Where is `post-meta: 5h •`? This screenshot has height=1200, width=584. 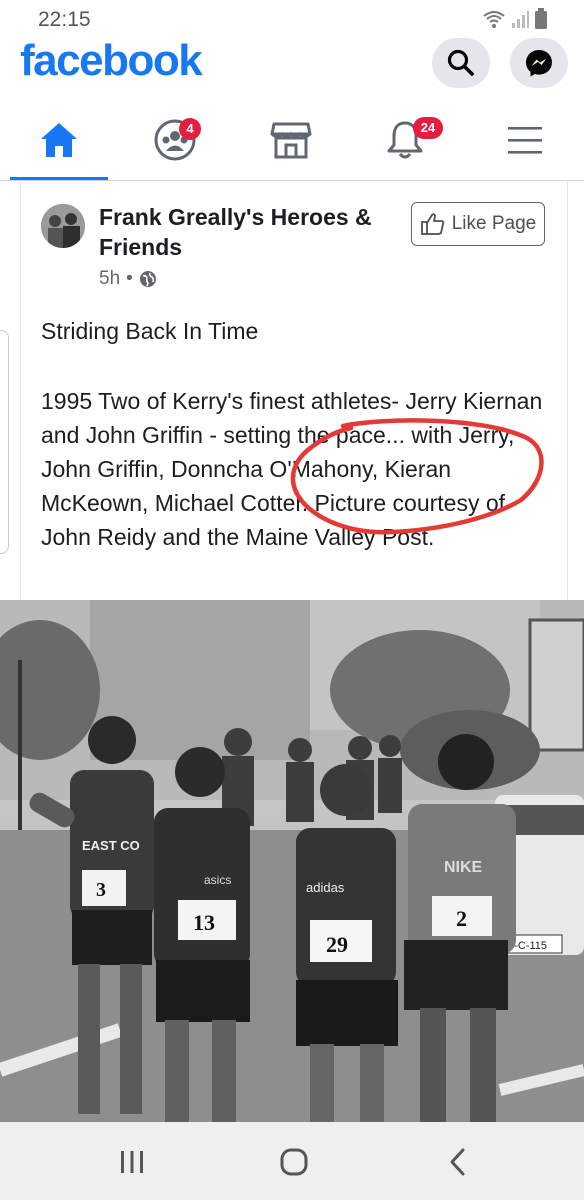
post-meta: 5h • is located at coordinates (128, 279).